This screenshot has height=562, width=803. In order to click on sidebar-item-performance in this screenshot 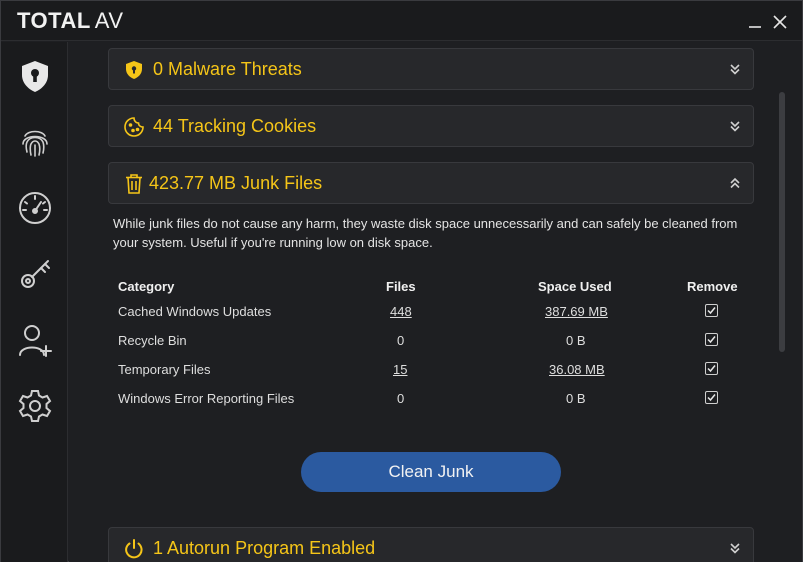, I will do `click(35, 208)`.